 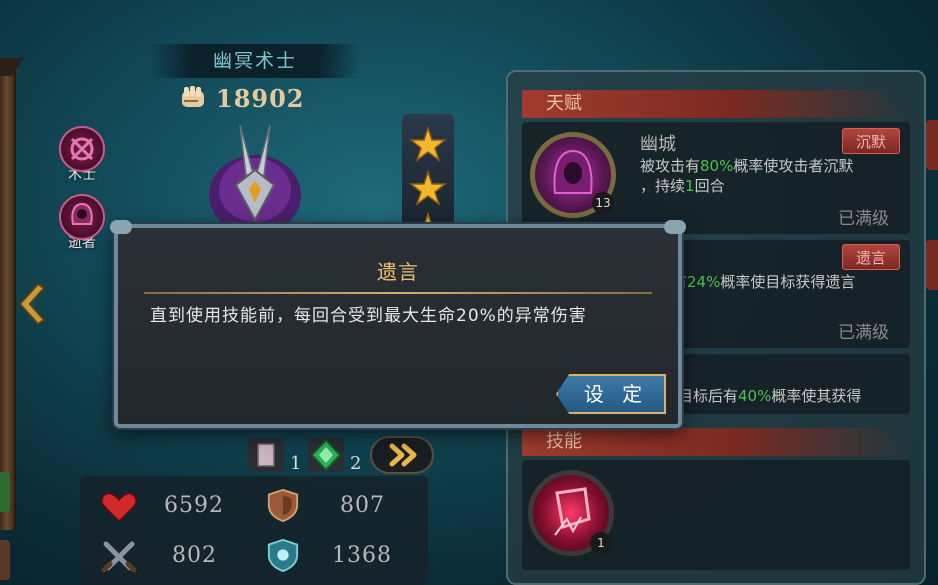 I want to click on item-slot-gem: 2, so click(x=333, y=455).